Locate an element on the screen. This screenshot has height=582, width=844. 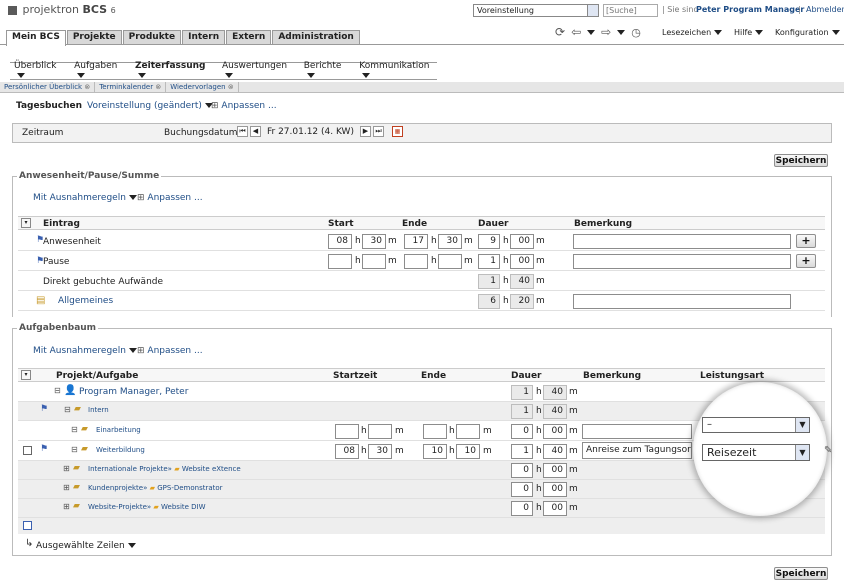
selected-rows-menu: Ausgewählte Zeilen is located at coordinates (86, 546).